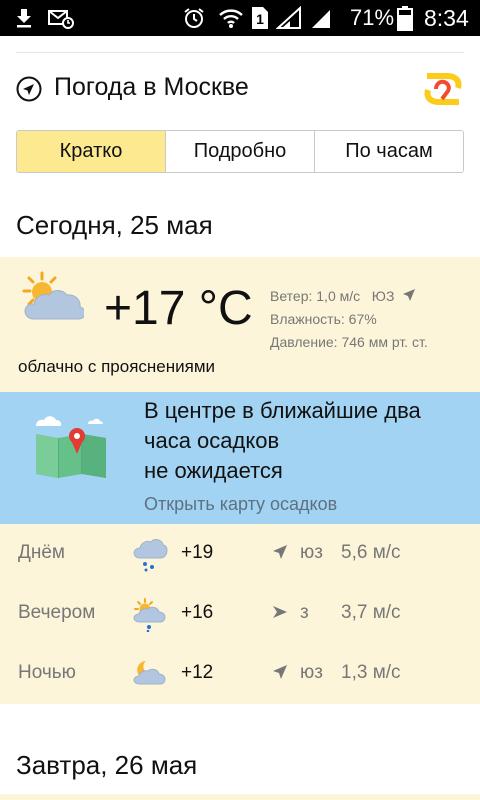 This screenshot has width=480, height=800. Describe the element at coordinates (29, 89) in the screenshot. I see `location-arrow-icon` at that location.